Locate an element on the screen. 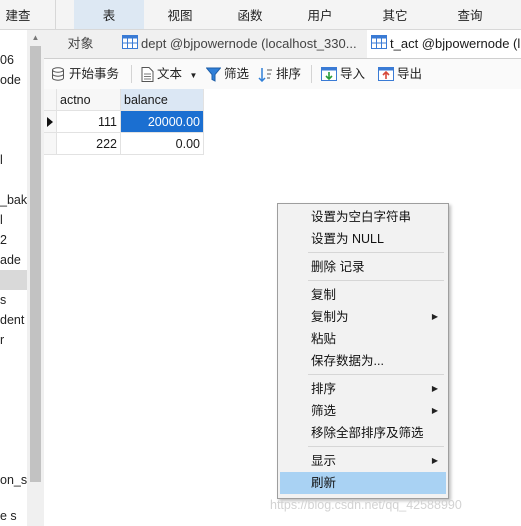 This screenshot has height=526, width=521. begin-transaction-button: 开始事务 is located at coordinates (85, 74).